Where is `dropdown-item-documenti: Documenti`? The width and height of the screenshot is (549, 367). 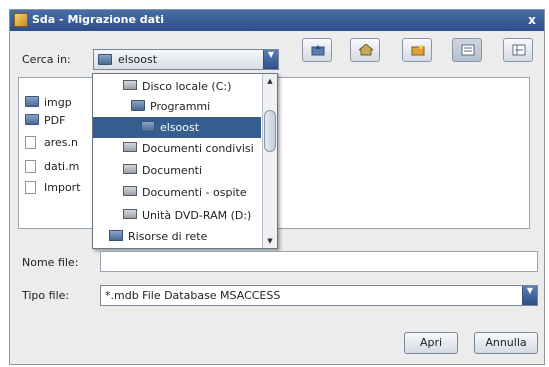 dropdown-item-documenti: Documenti is located at coordinates (177, 170).